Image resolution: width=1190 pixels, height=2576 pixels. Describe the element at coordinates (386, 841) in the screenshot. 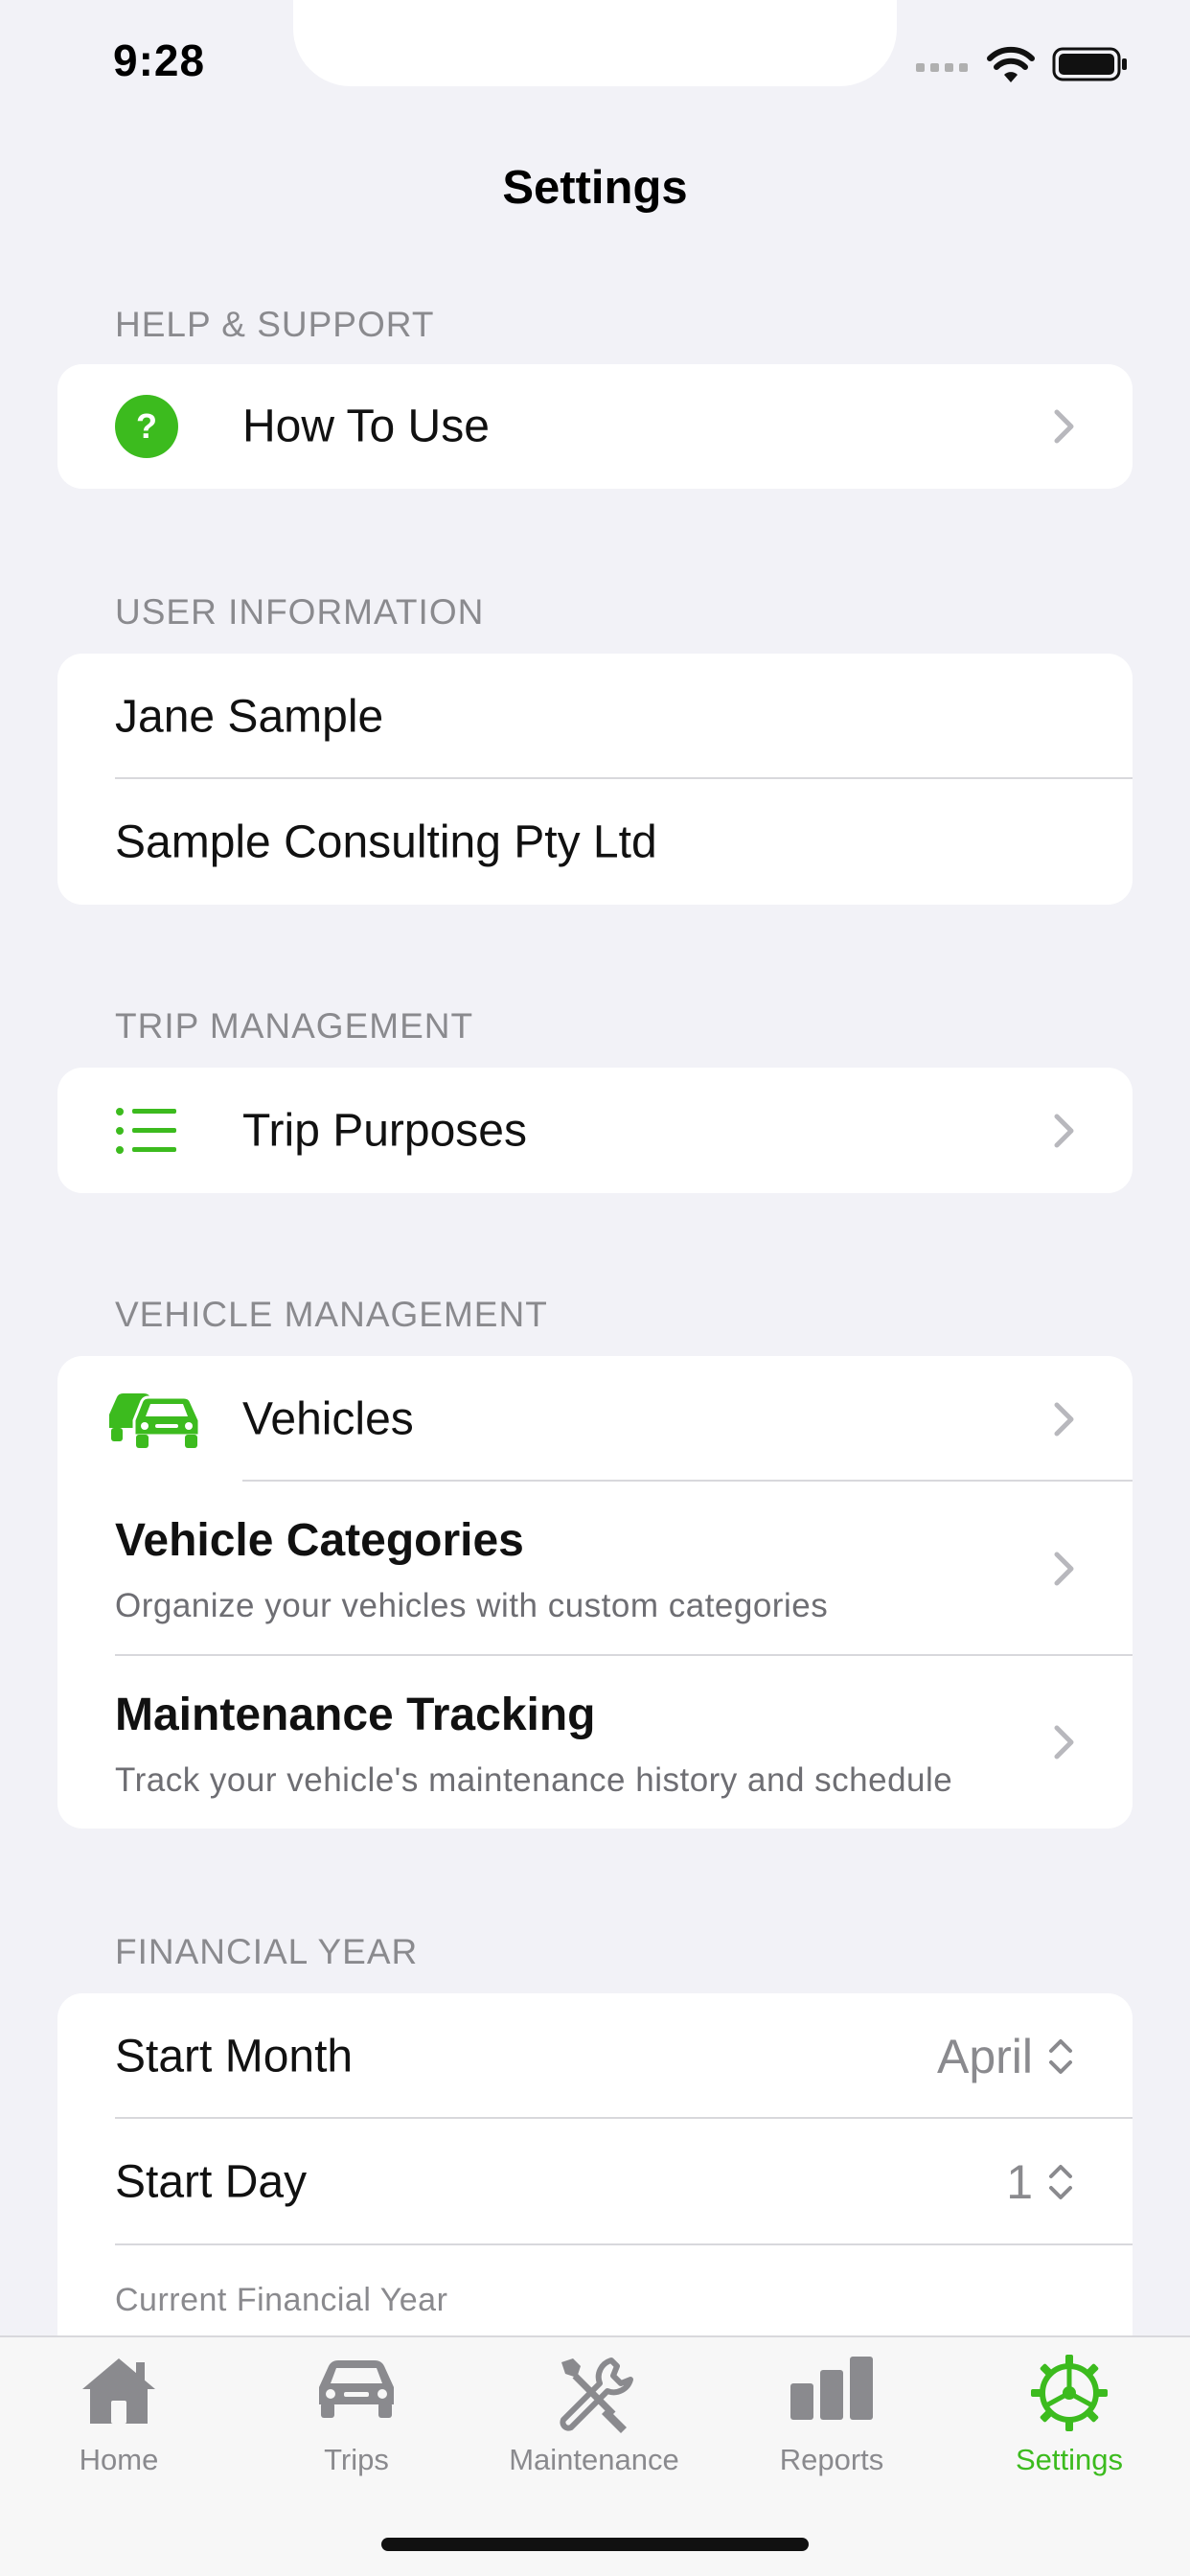

I see `company-name: Sample Consulting Pty Ltd` at that location.